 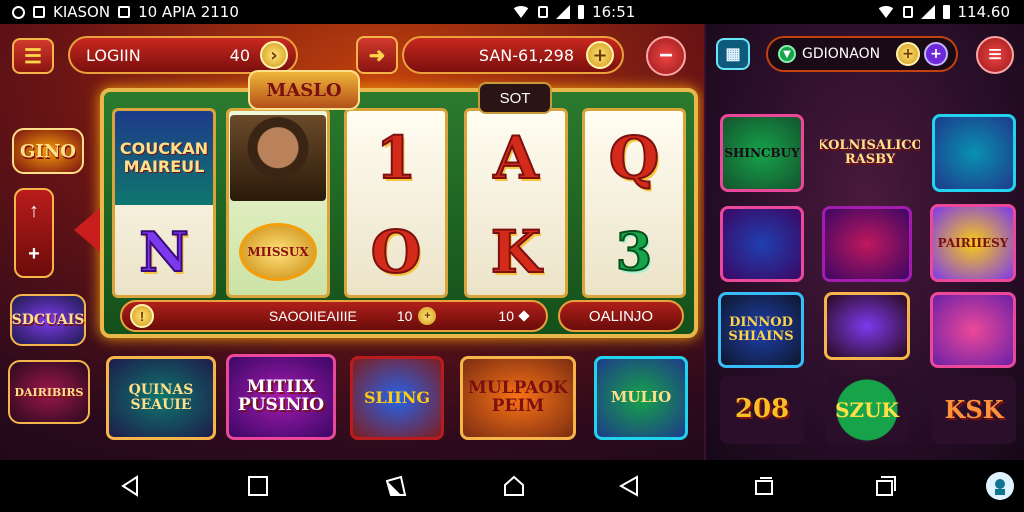 What do you see at coordinates (841, 54) in the screenshot?
I see `profile-label: GDIONAON` at bounding box center [841, 54].